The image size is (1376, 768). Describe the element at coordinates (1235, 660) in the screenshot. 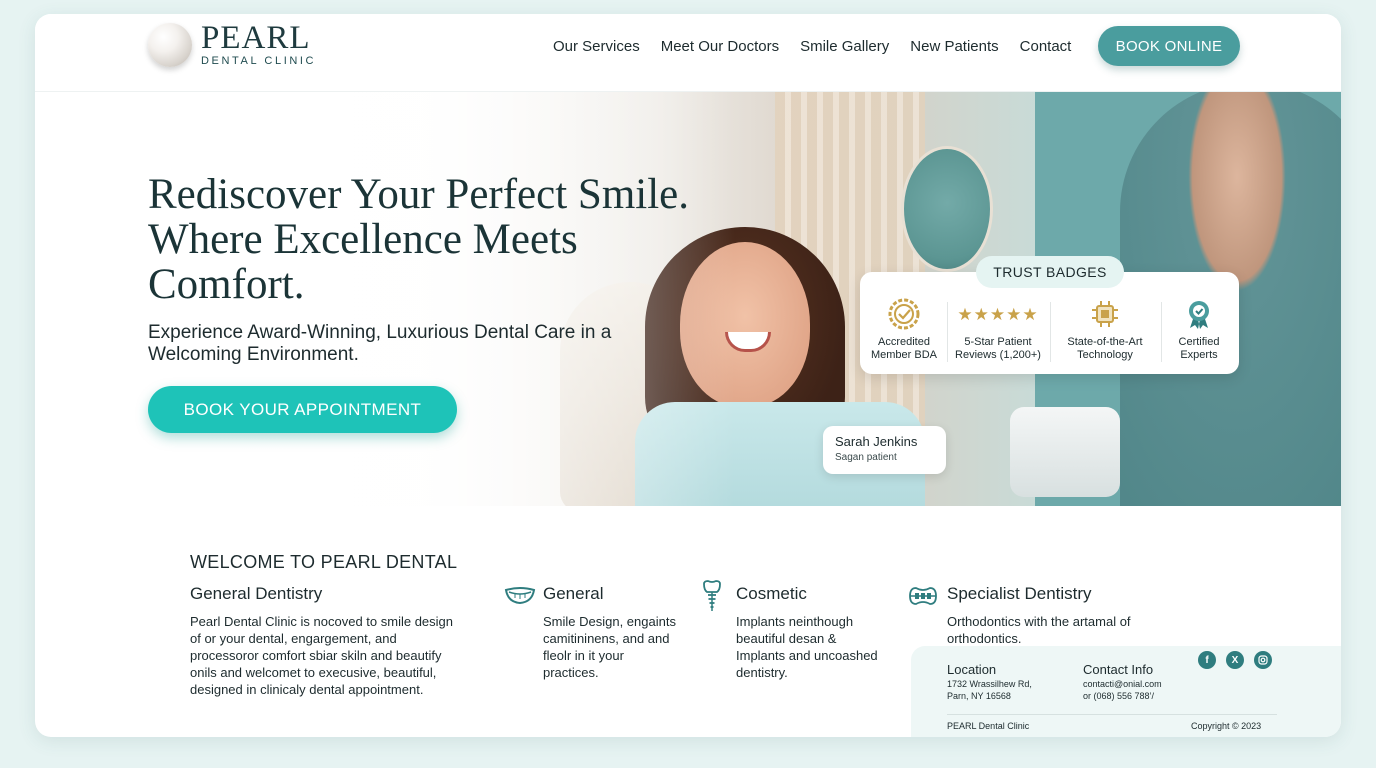

I see `x-icon: X` at that location.